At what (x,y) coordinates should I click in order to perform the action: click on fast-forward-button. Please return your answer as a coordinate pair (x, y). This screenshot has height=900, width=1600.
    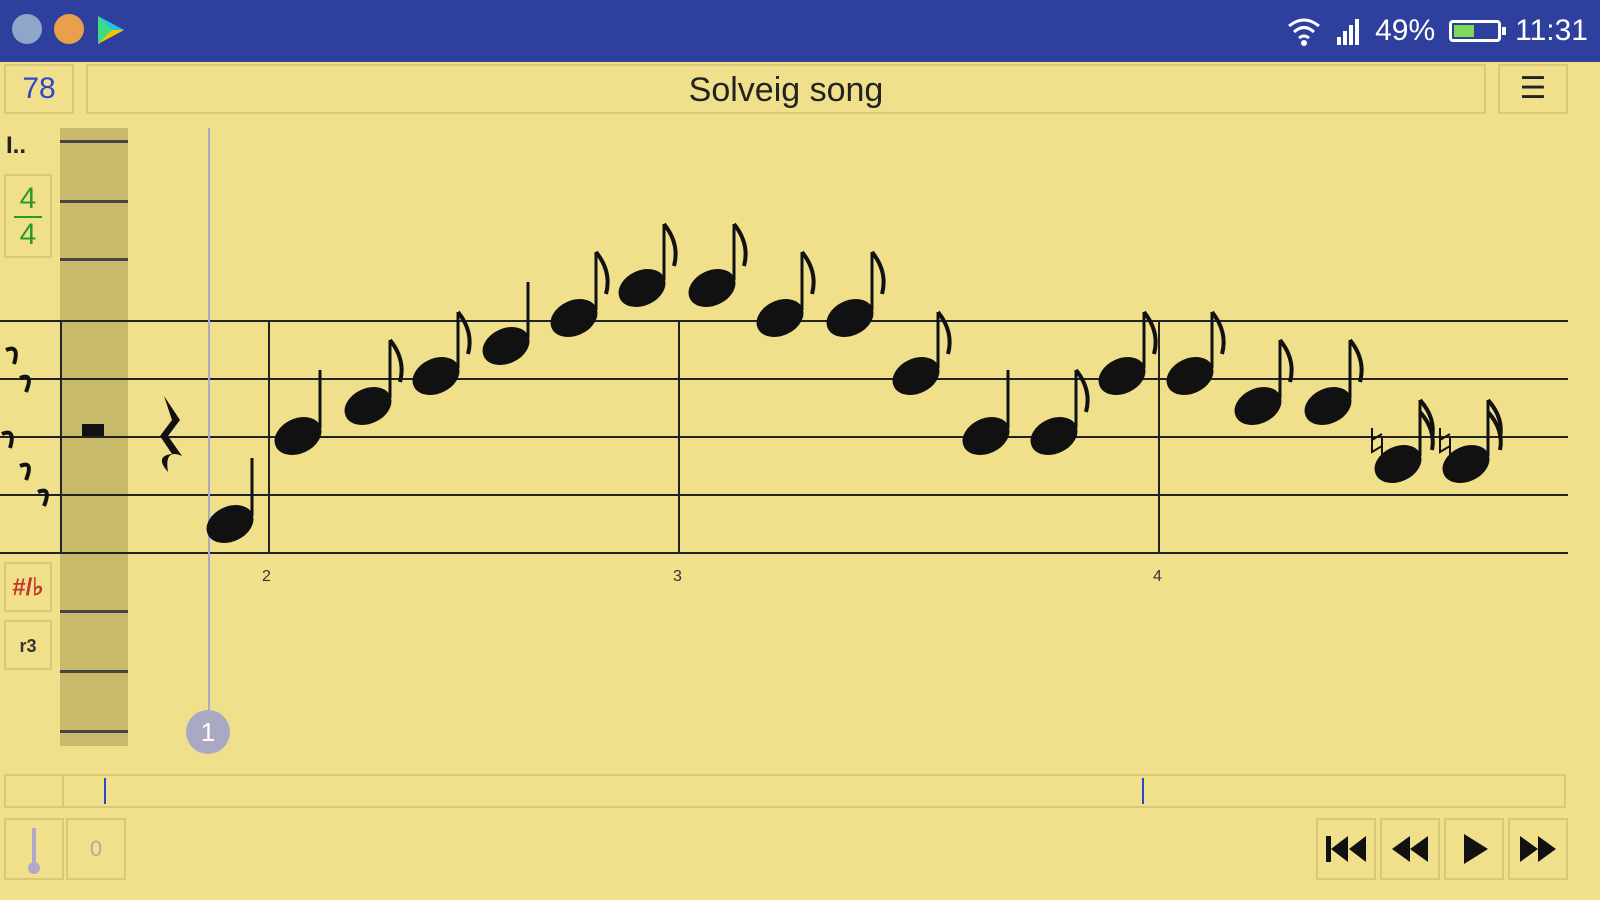
    Looking at the image, I should click on (1538, 849).